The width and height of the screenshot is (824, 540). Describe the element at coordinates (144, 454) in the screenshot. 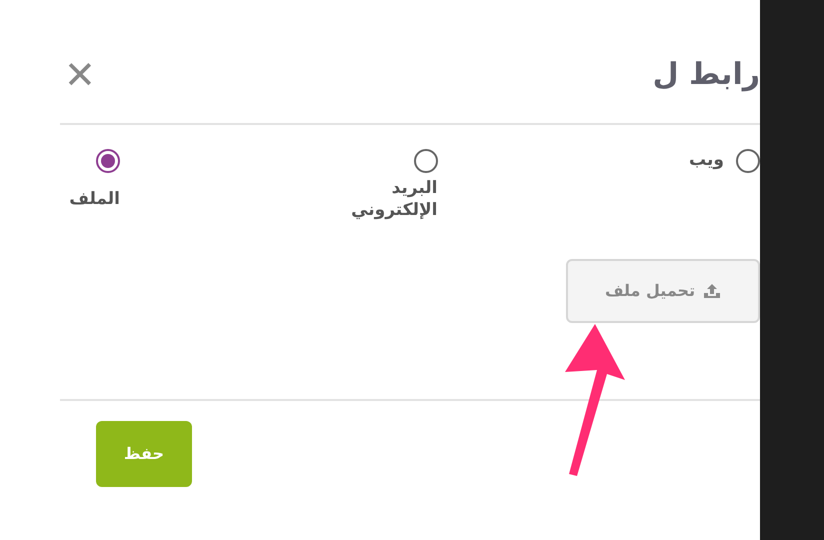

I see `save-button: حفظ` at that location.